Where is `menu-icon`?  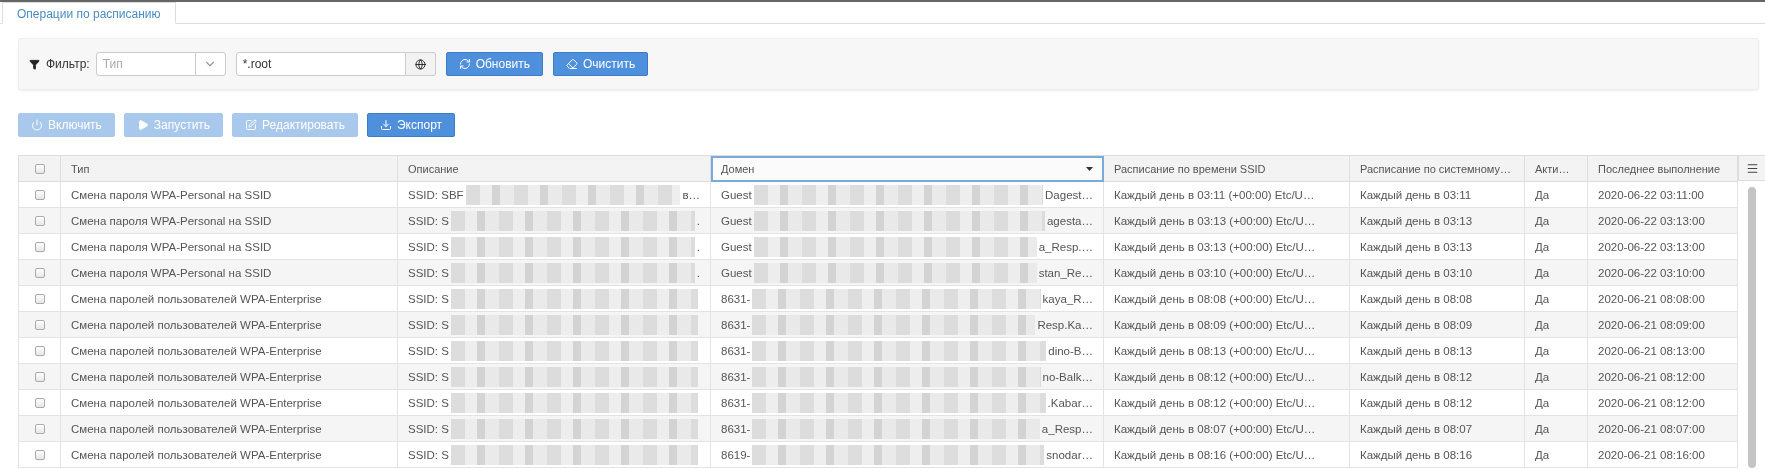
menu-icon is located at coordinates (1752, 168).